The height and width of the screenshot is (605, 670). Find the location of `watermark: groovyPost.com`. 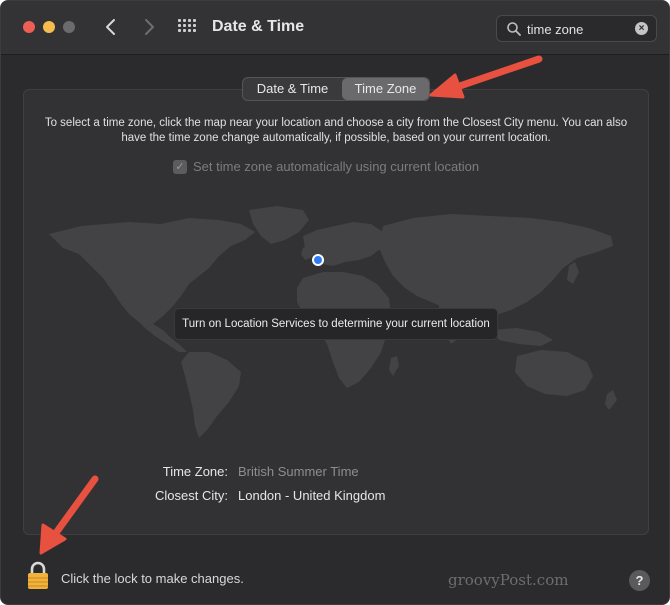

watermark: groovyPost.com is located at coordinates (508, 580).